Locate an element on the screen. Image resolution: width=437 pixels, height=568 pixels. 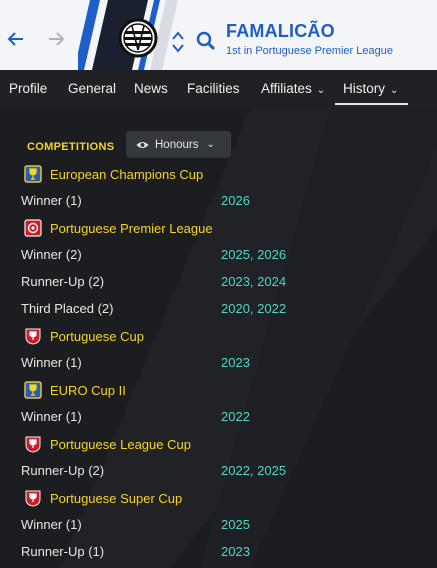
club-league-position: 1st in Portuguese Premier League is located at coordinates (309, 51).